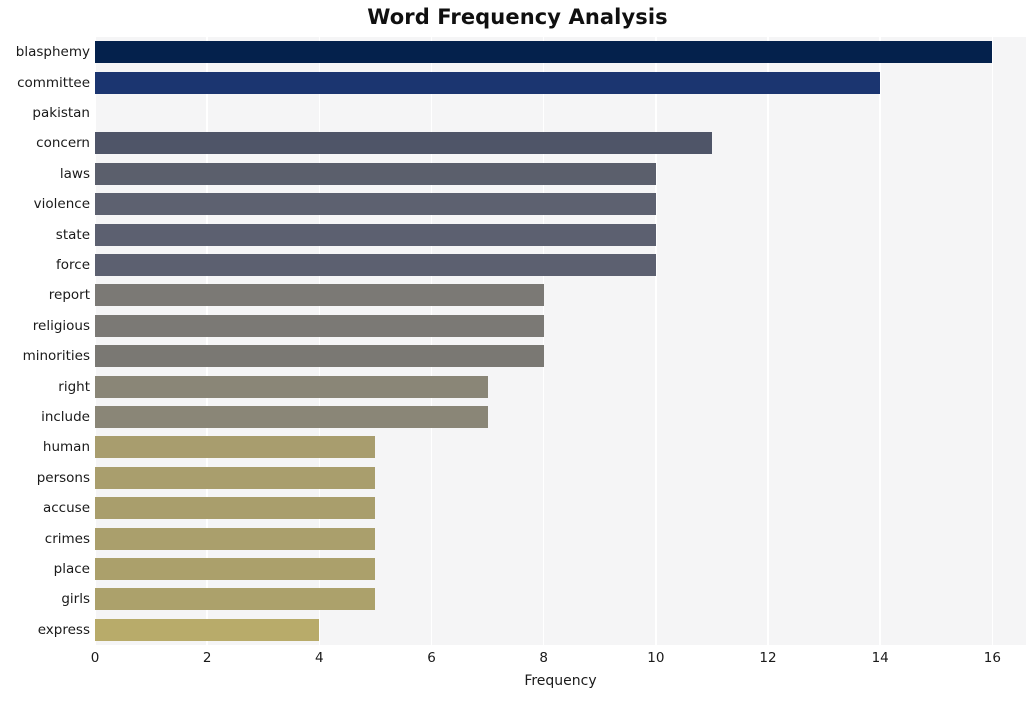  What do you see at coordinates (992, 658) in the screenshot?
I see `x-tick-label-16: 16` at bounding box center [992, 658].